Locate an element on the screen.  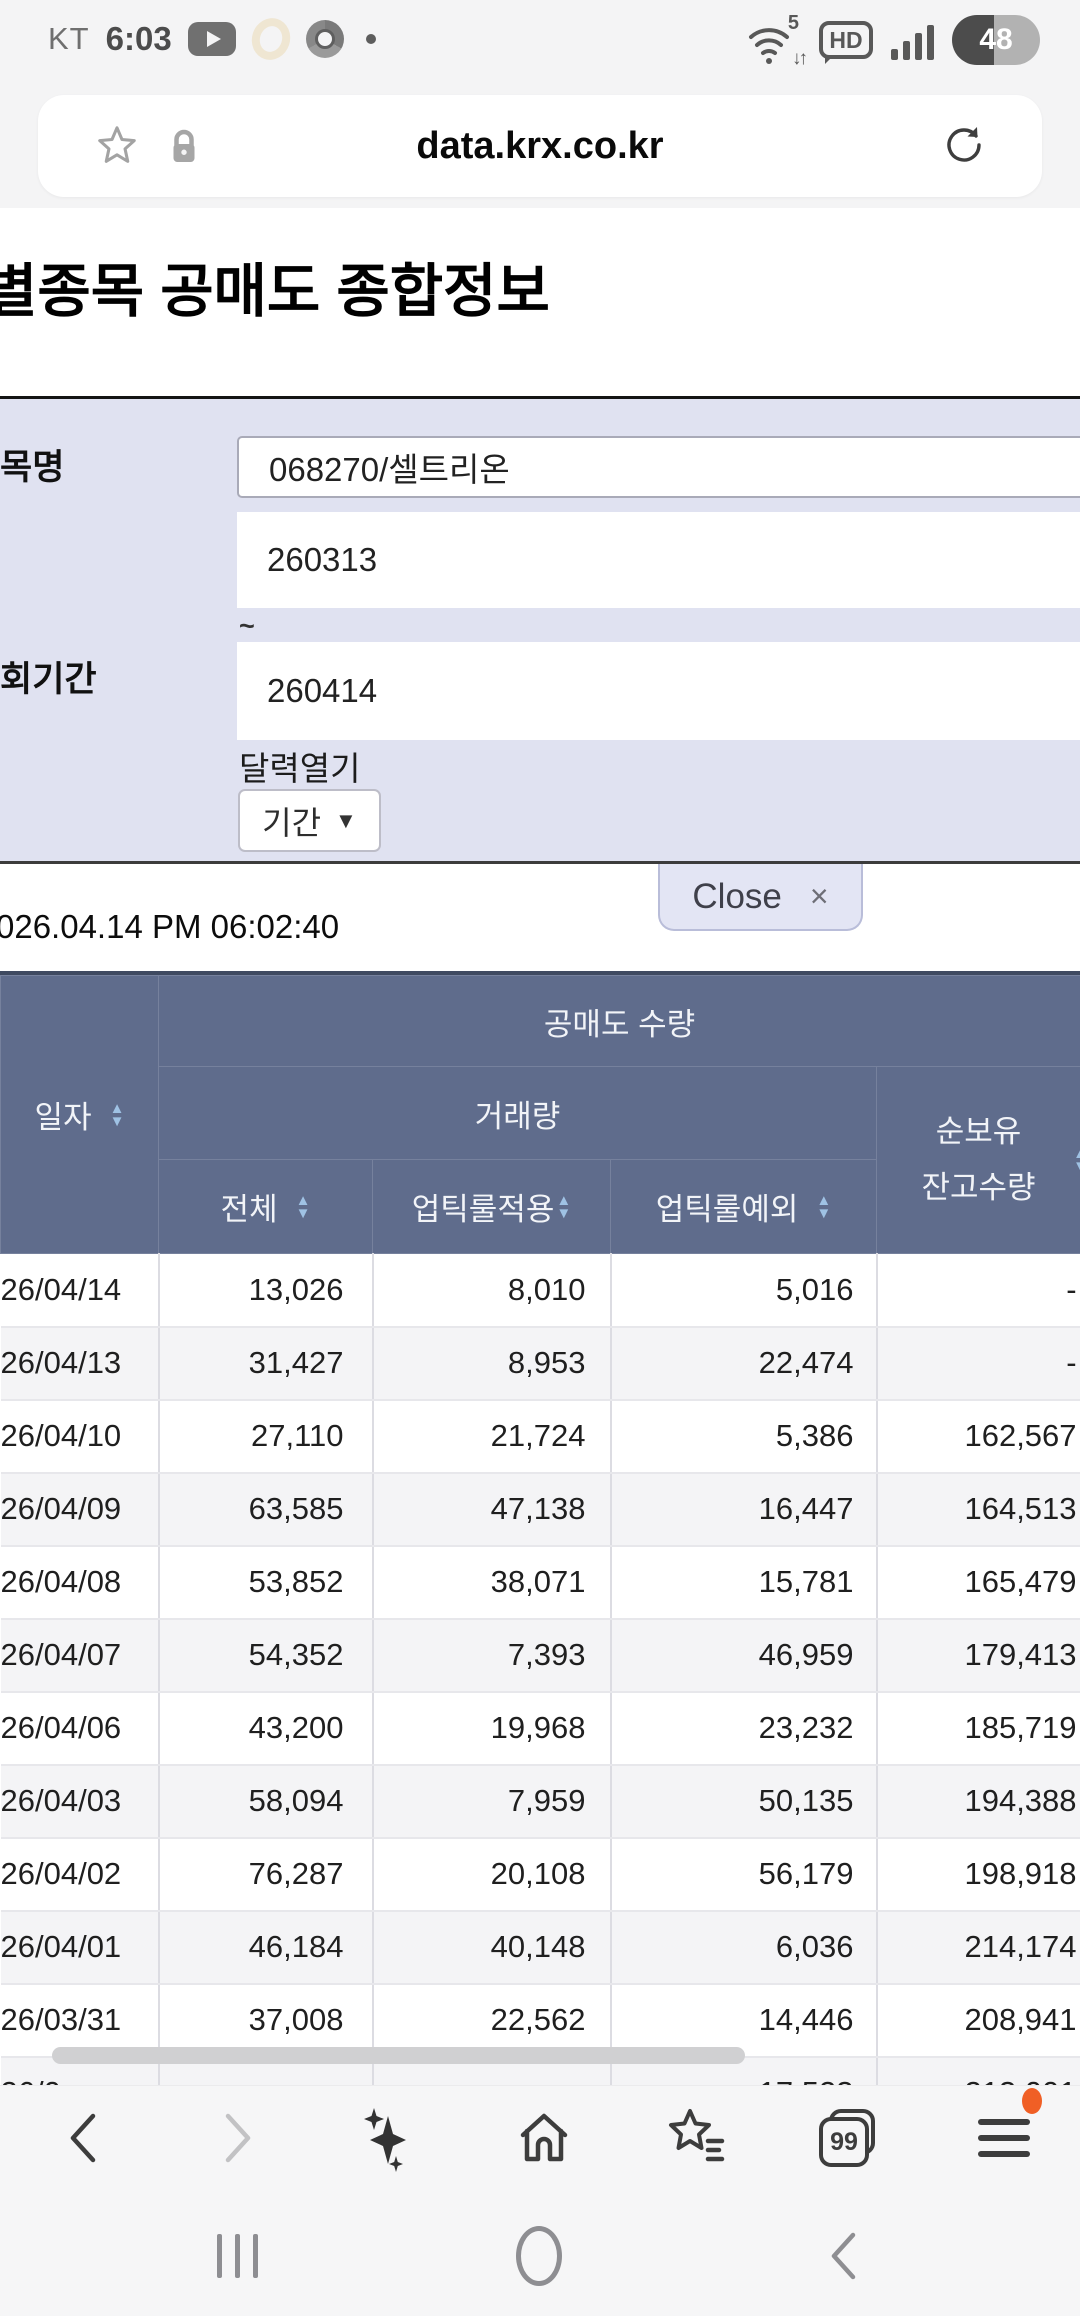
cell-date: 26/04/06 is located at coordinates (79, 1728).